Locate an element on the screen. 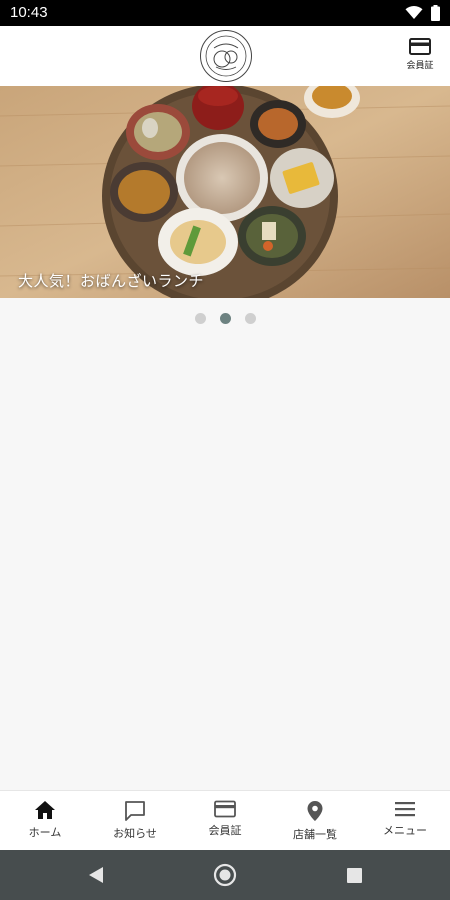  chat-icon is located at coordinates (135, 811).